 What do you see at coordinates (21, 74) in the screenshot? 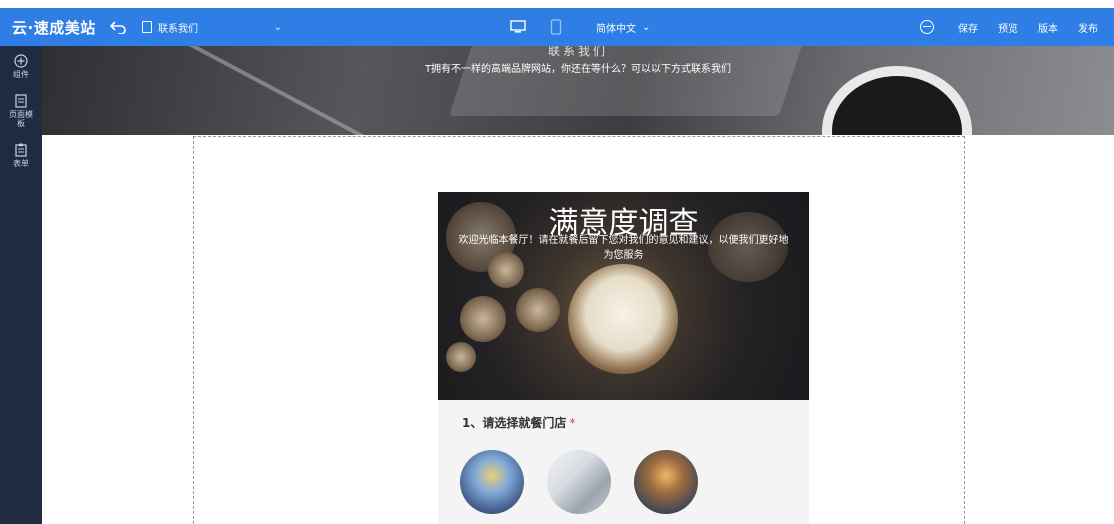
I see `sidebar-item-label: 组件` at bounding box center [21, 74].